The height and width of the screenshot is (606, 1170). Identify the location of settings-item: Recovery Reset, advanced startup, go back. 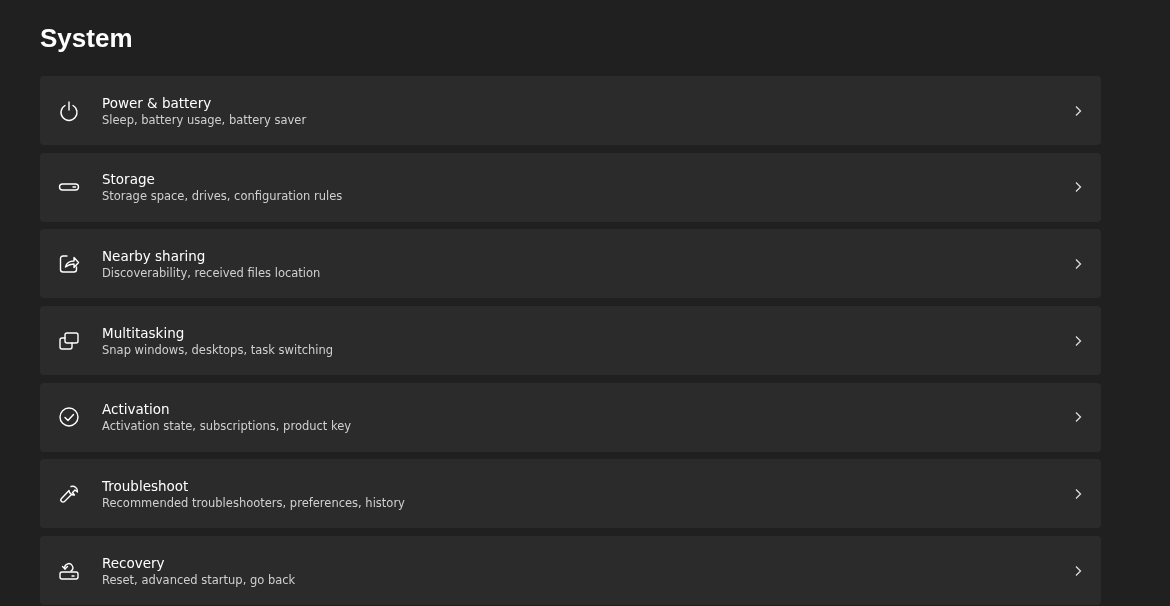
(570, 571).